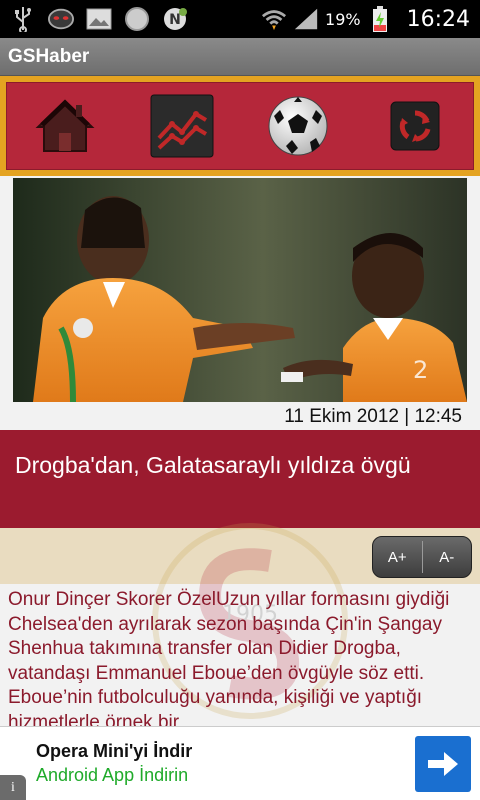 The height and width of the screenshot is (800, 480). Describe the element at coordinates (447, 557) in the screenshot. I see `font-decrease-button: A-` at that location.